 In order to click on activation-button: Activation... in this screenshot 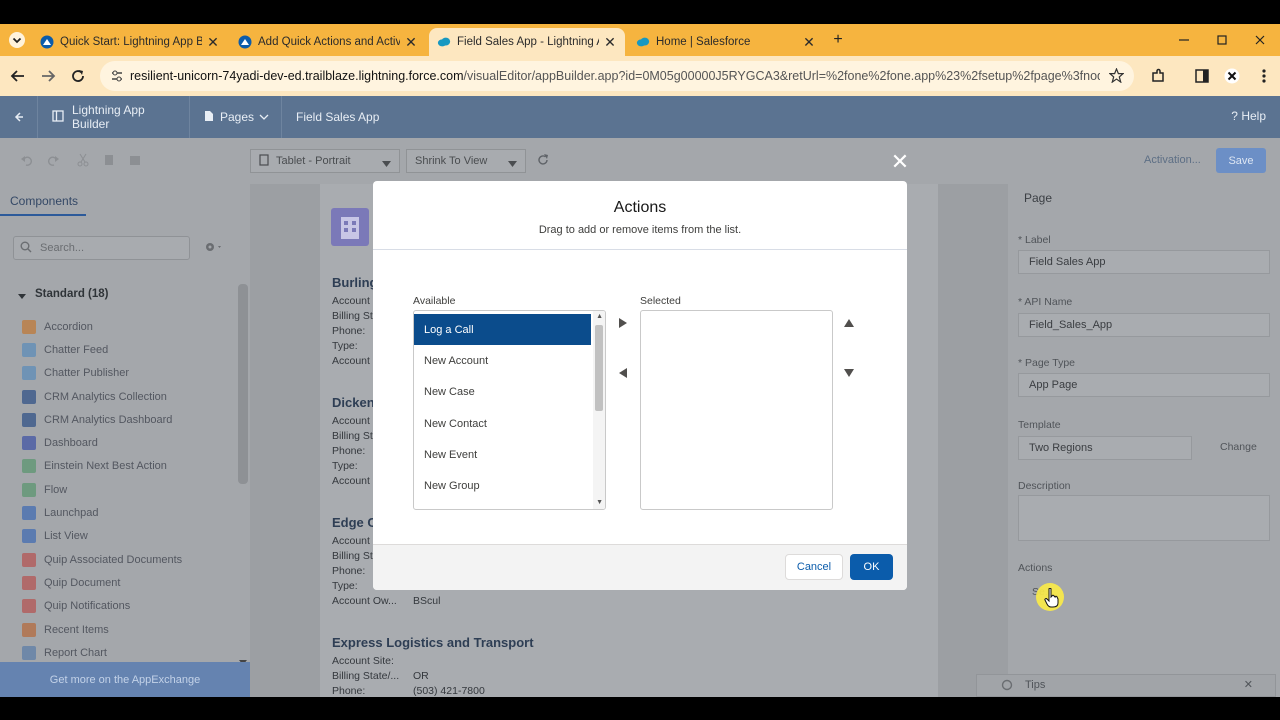, I will do `click(1172, 160)`.